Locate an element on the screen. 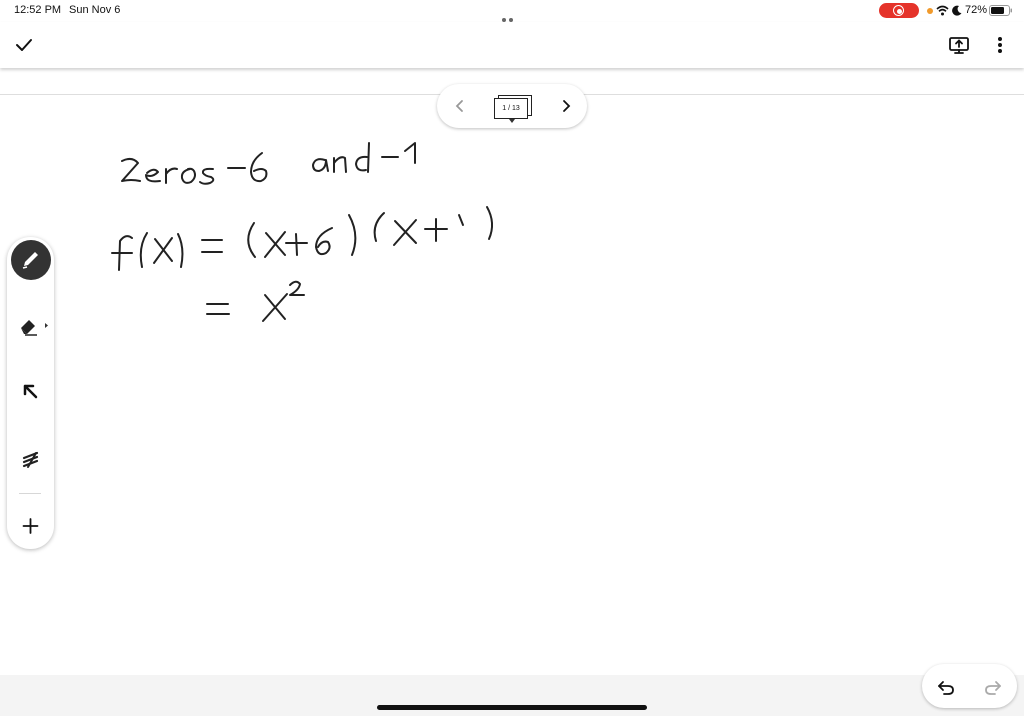 The width and height of the screenshot is (1024, 716). laser-tool-button is located at coordinates (30, 458).